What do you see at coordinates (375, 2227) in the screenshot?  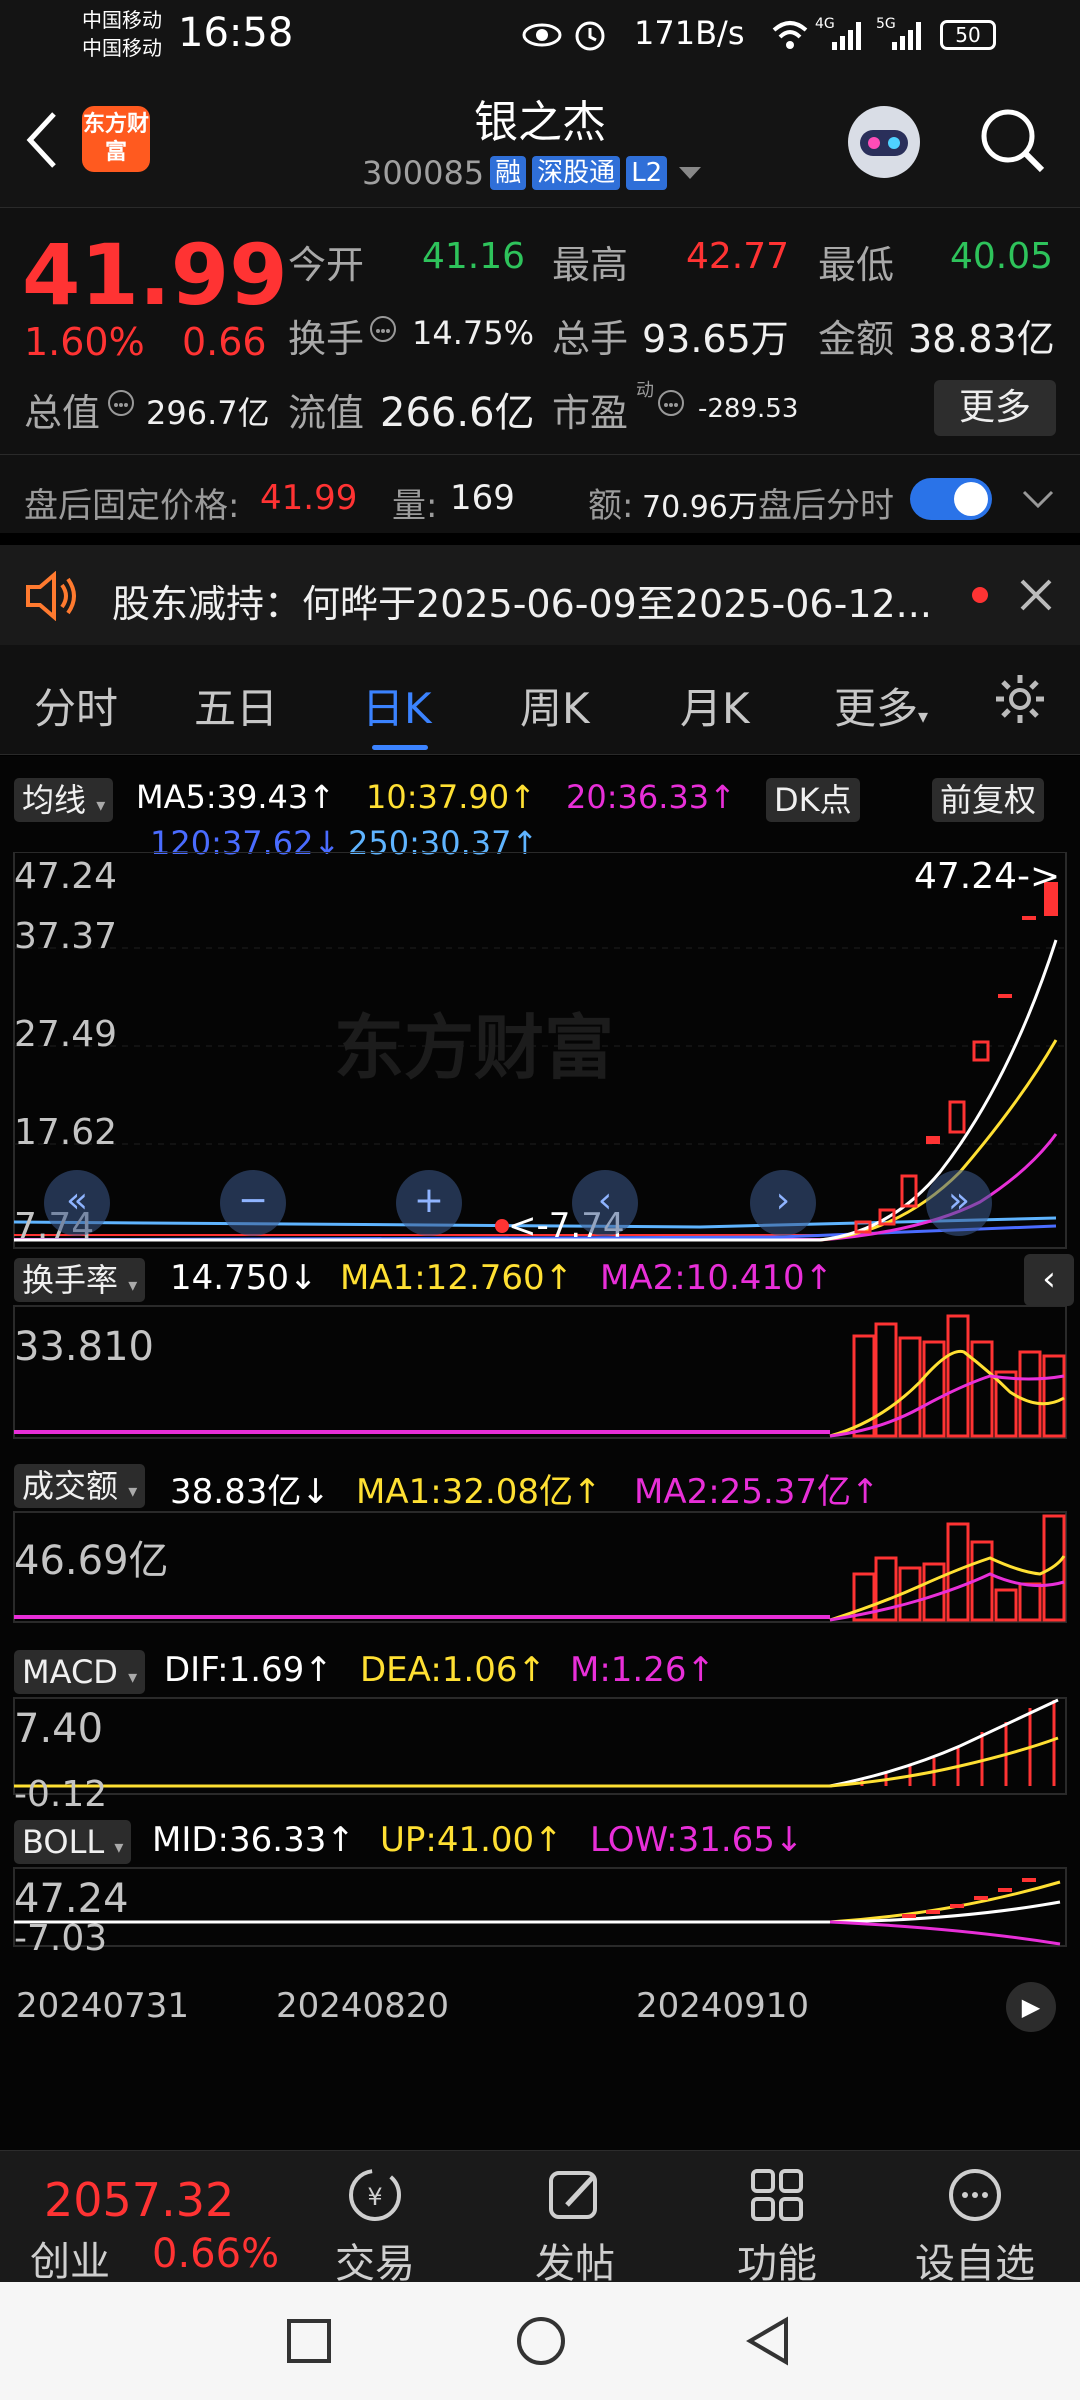 I see `trade-button: ¥ 交易` at bounding box center [375, 2227].